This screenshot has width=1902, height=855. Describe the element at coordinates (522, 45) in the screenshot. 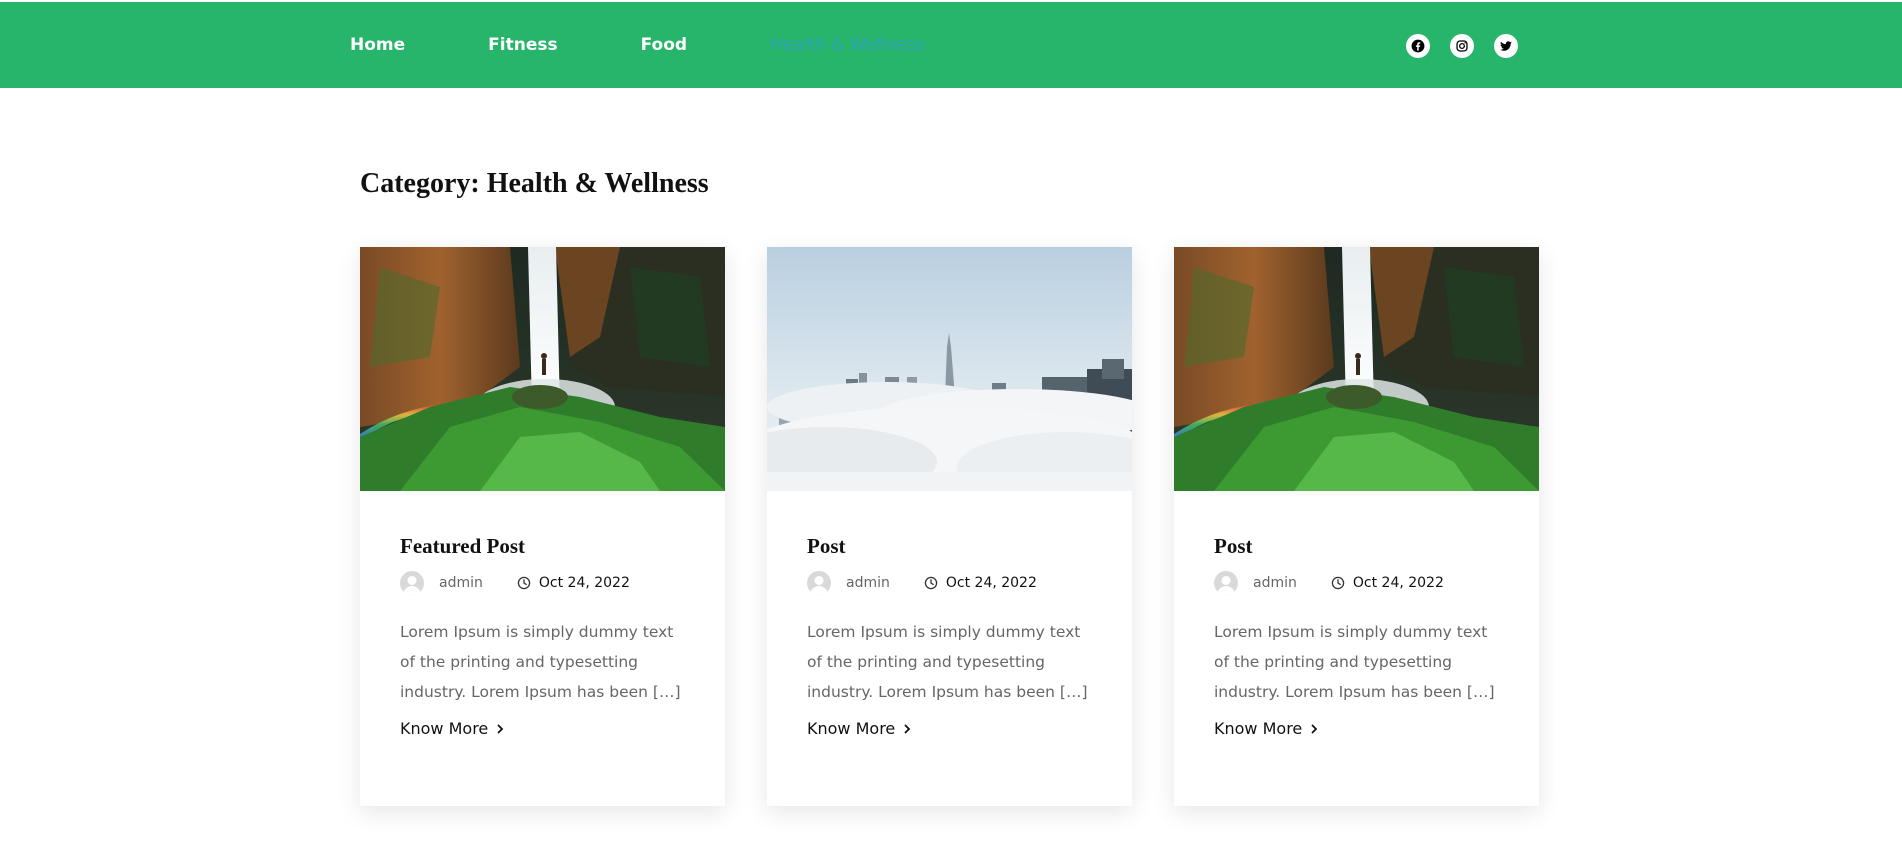

I see `nav-fitness: Fitness` at that location.